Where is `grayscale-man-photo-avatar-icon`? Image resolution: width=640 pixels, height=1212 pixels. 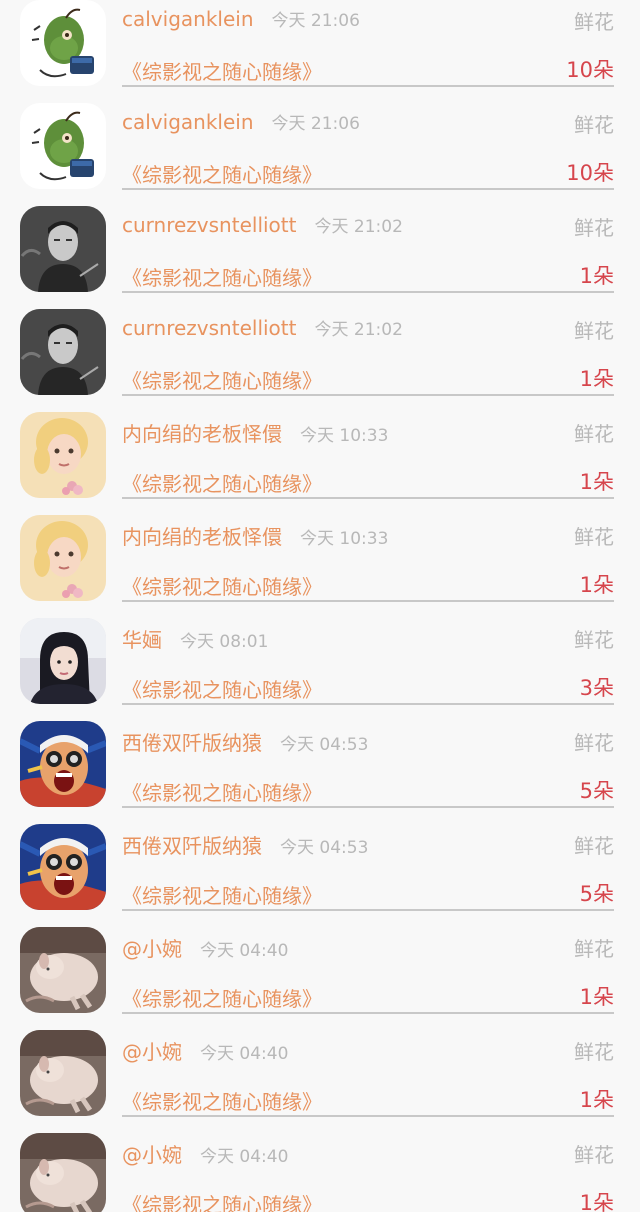
grayscale-man-photo-avatar-icon is located at coordinates (63, 352).